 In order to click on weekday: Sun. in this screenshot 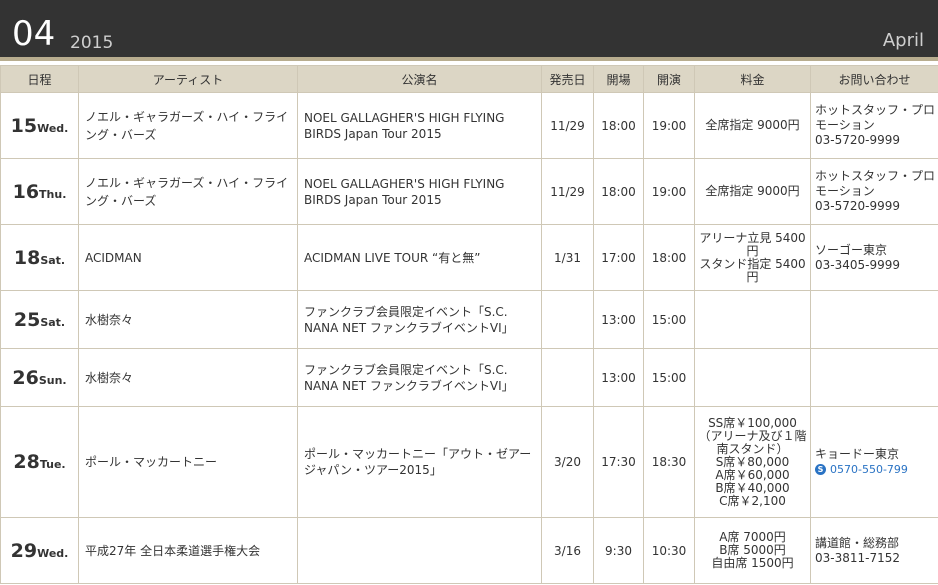, I will do `click(52, 380)`.